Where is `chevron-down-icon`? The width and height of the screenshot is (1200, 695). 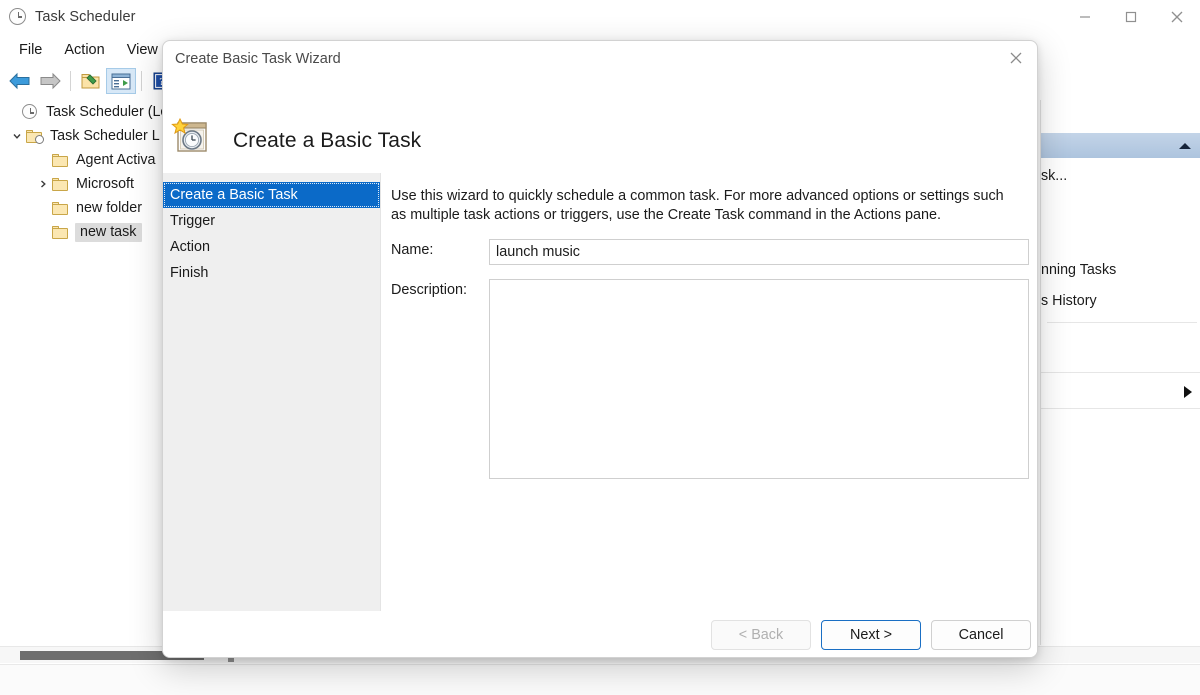 chevron-down-icon is located at coordinates (17, 136).